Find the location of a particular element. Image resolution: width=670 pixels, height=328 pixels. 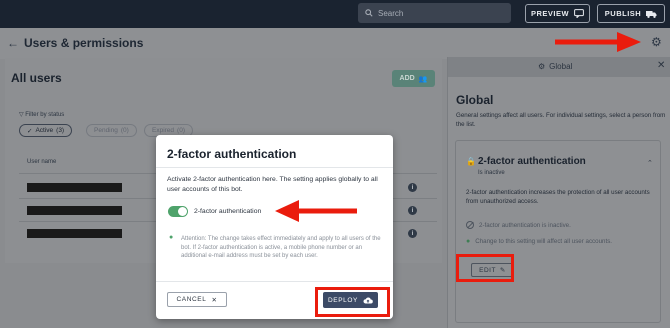

cancel-button: CANCEL ✕ is located at coordinates (197, 299).